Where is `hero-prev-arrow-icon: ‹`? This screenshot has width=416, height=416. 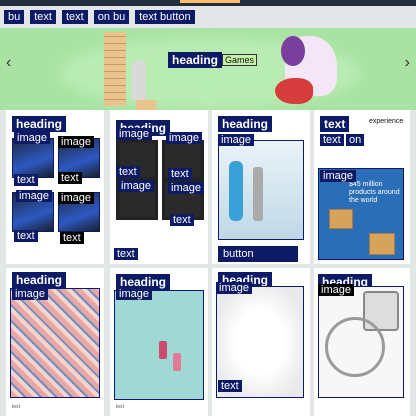
hero-prev-arrow-icon: ‹ is located at coordinates (8, 63).